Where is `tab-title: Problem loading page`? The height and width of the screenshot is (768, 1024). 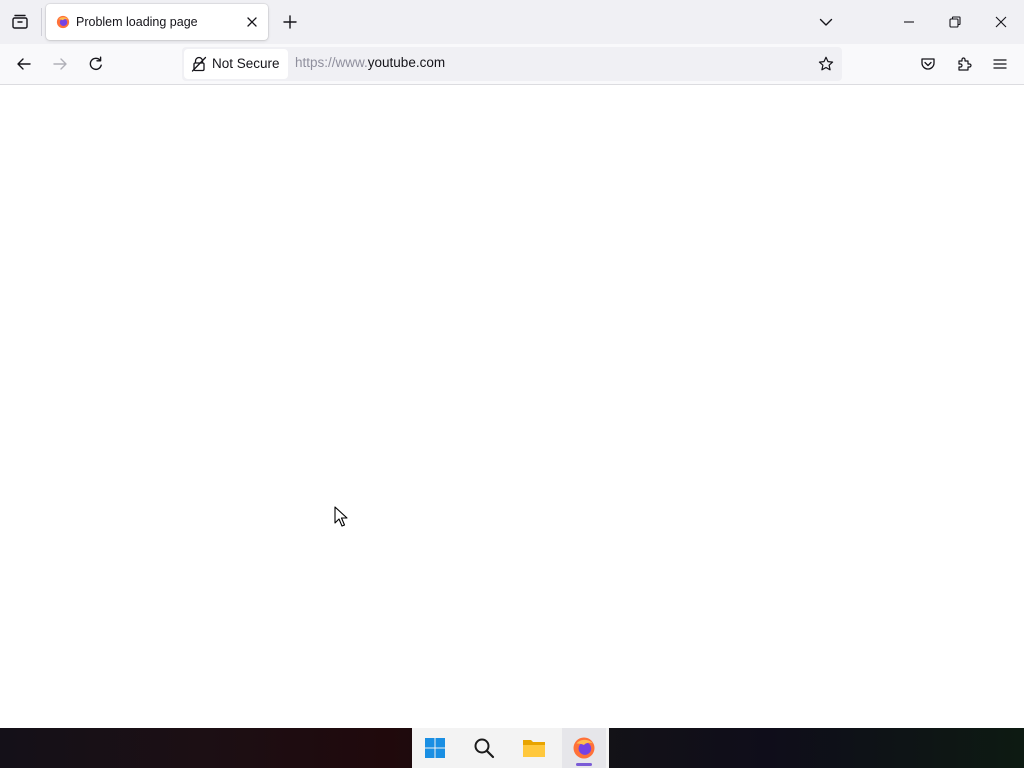
tab-title: Problem loading page is located at coordinates (137, 22).